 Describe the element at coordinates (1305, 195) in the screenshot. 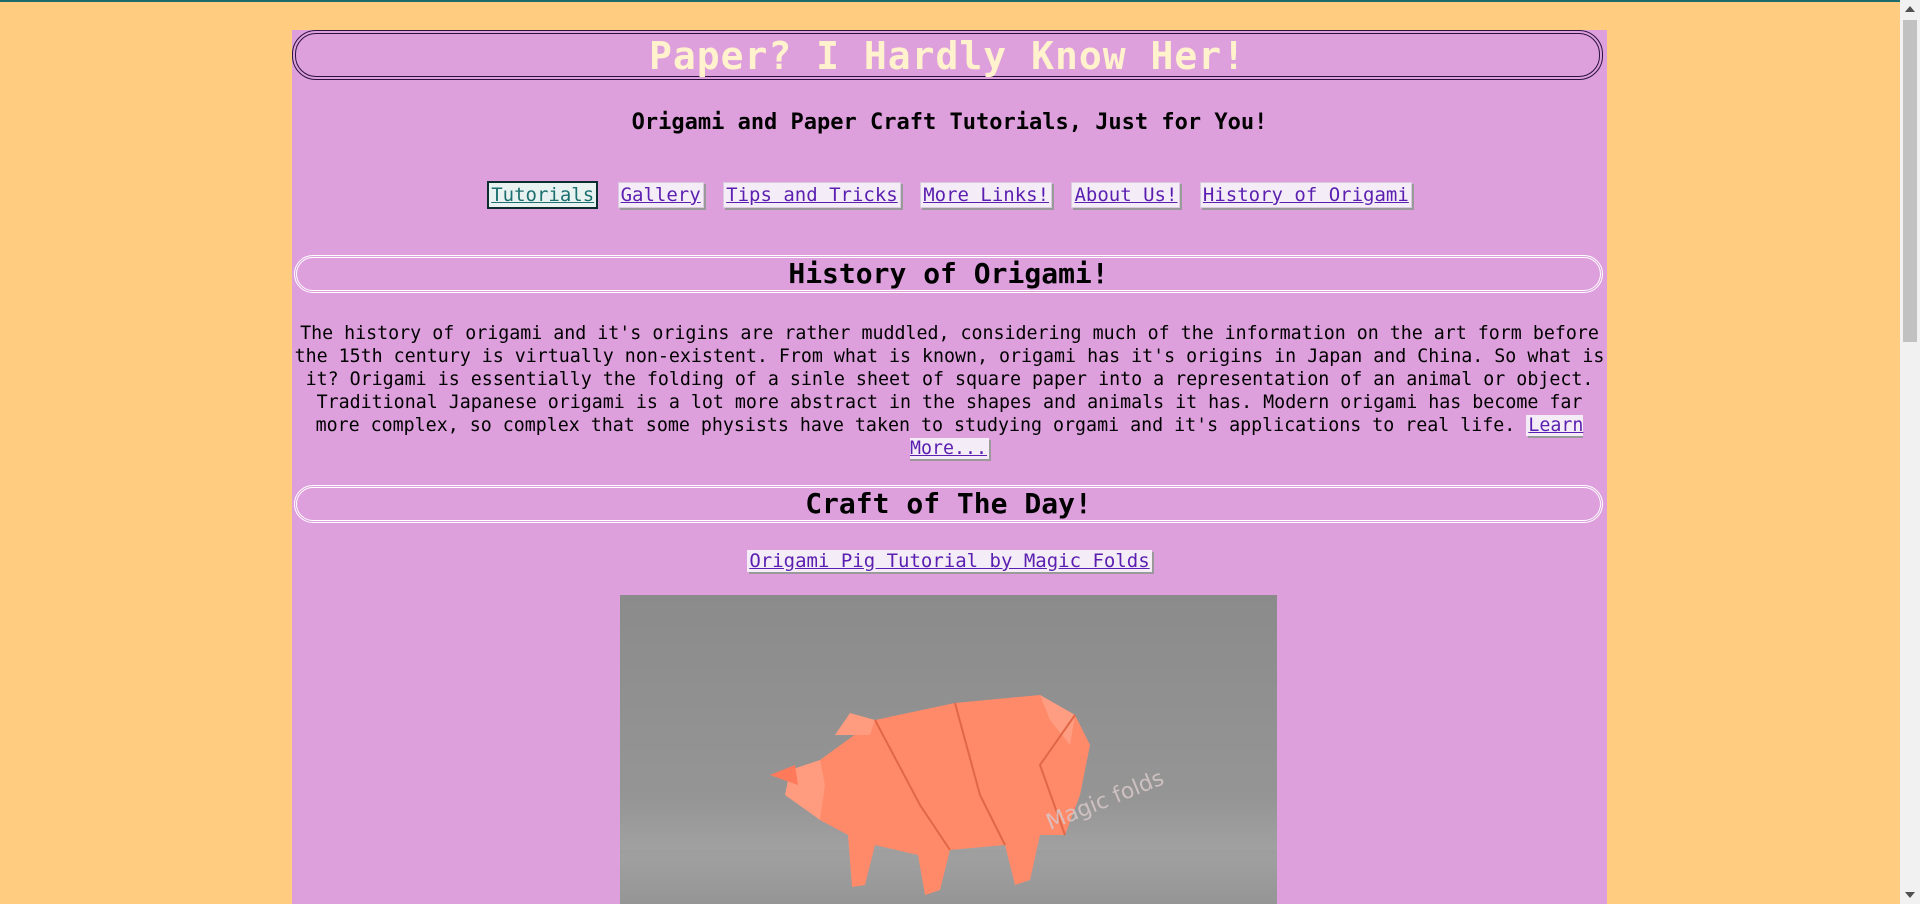

I see `nav-history-of-origami: History of Origami` at that location.